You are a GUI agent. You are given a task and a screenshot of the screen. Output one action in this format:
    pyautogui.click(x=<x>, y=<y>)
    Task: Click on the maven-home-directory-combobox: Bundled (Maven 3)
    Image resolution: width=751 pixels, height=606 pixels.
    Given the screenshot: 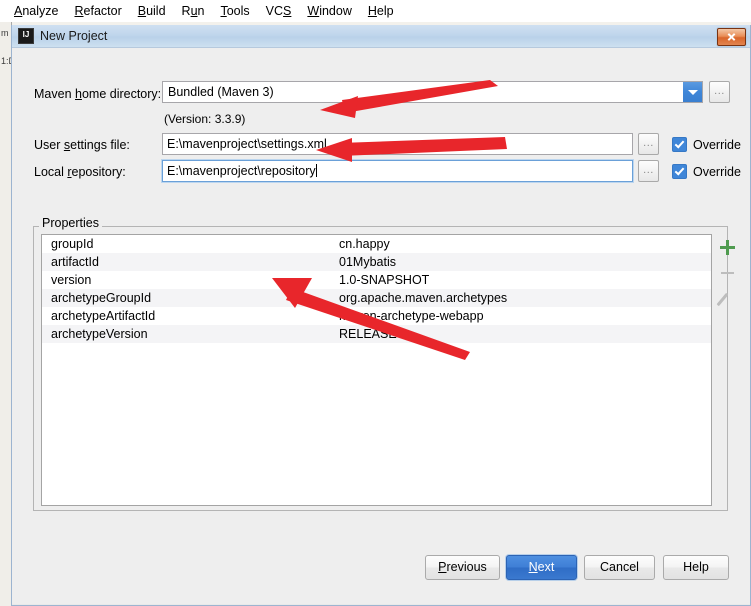 What is the action you would take?
    pyautogui.click(x=432, y=92)
    